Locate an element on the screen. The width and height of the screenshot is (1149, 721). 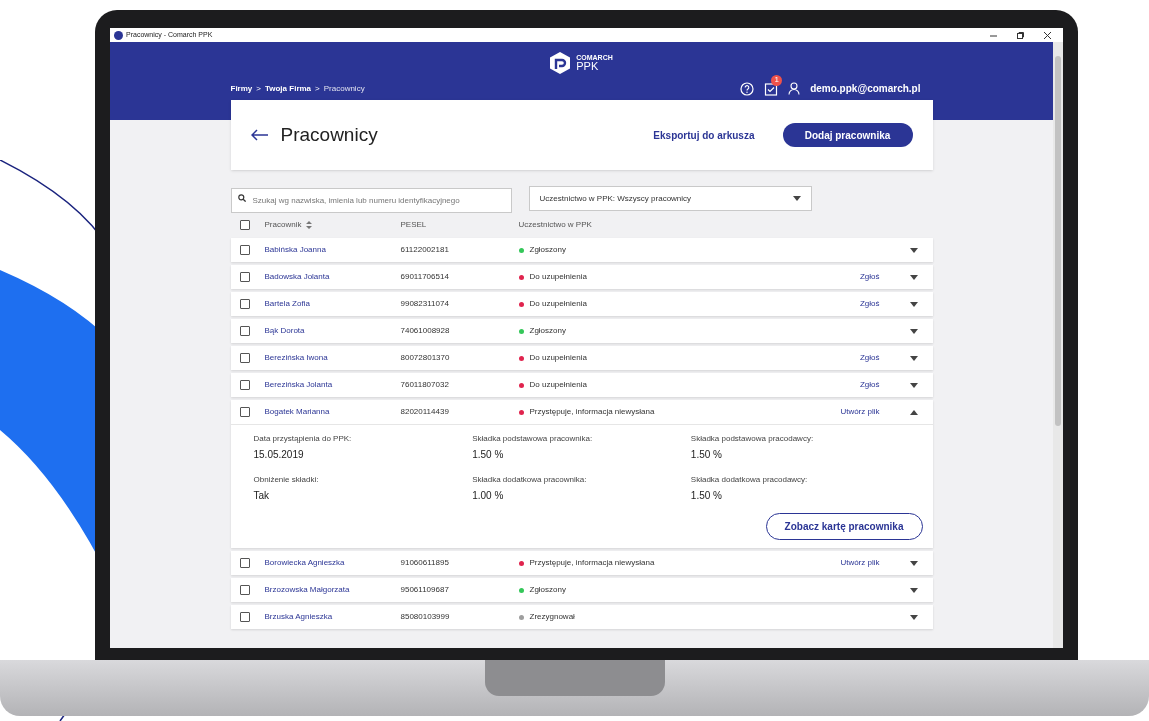
detail-value: Tak is located at coordinates (262, 496).